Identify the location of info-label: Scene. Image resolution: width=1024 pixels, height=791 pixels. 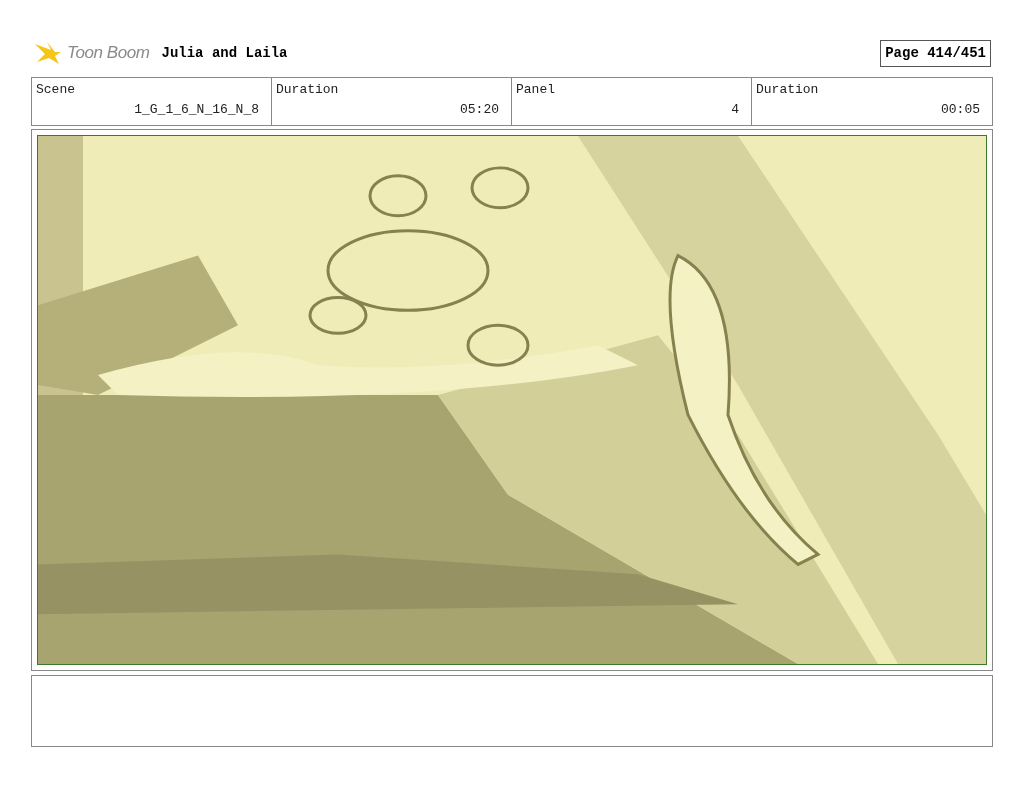
(55, 90).